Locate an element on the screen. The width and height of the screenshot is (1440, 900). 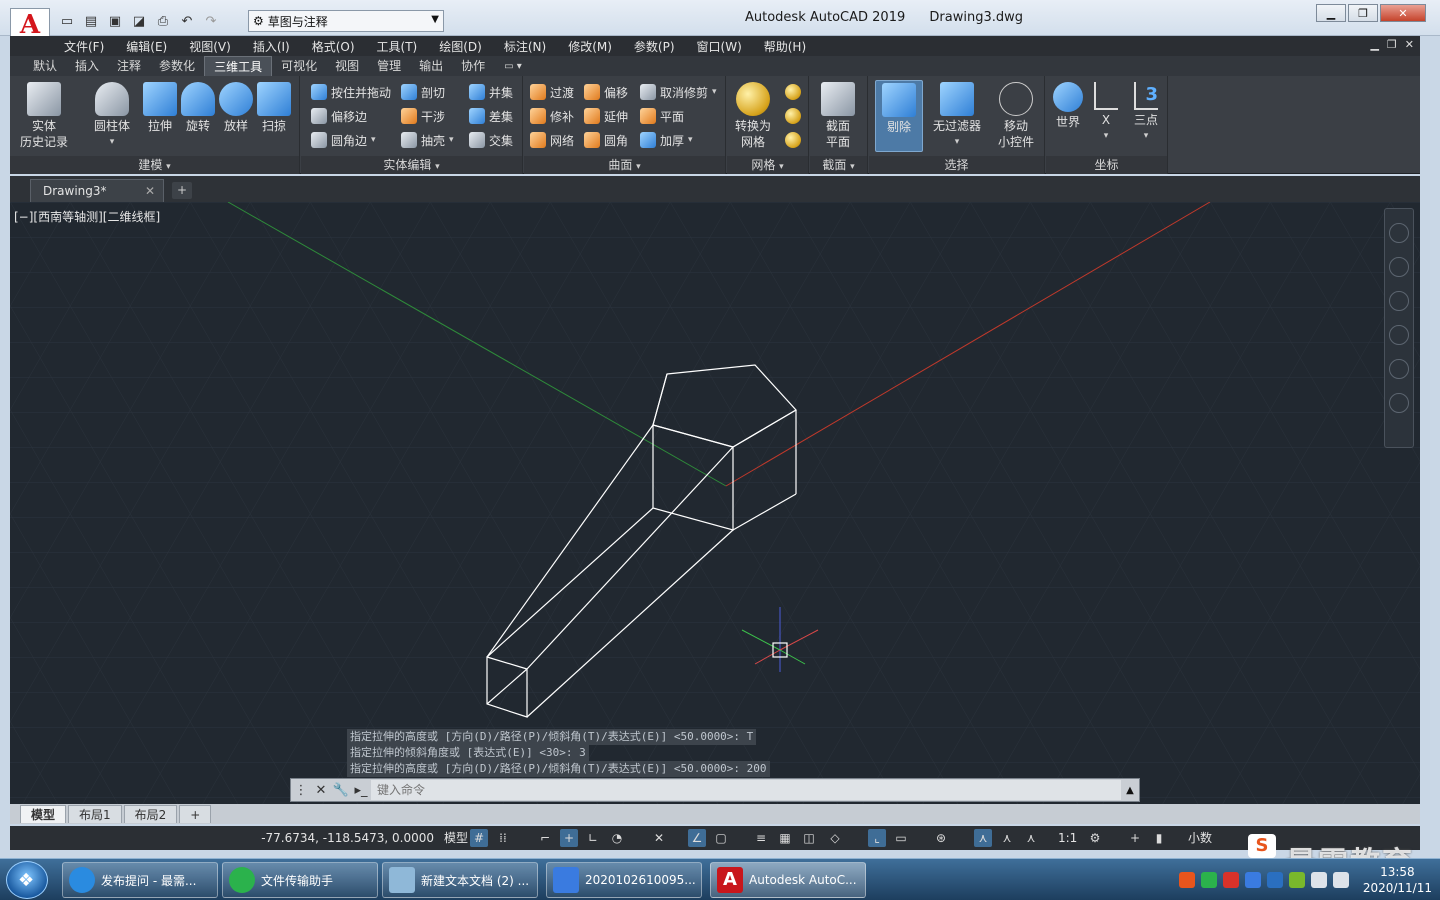
offset-edge-button: 偏移边 is located at coordinates (339, 116).